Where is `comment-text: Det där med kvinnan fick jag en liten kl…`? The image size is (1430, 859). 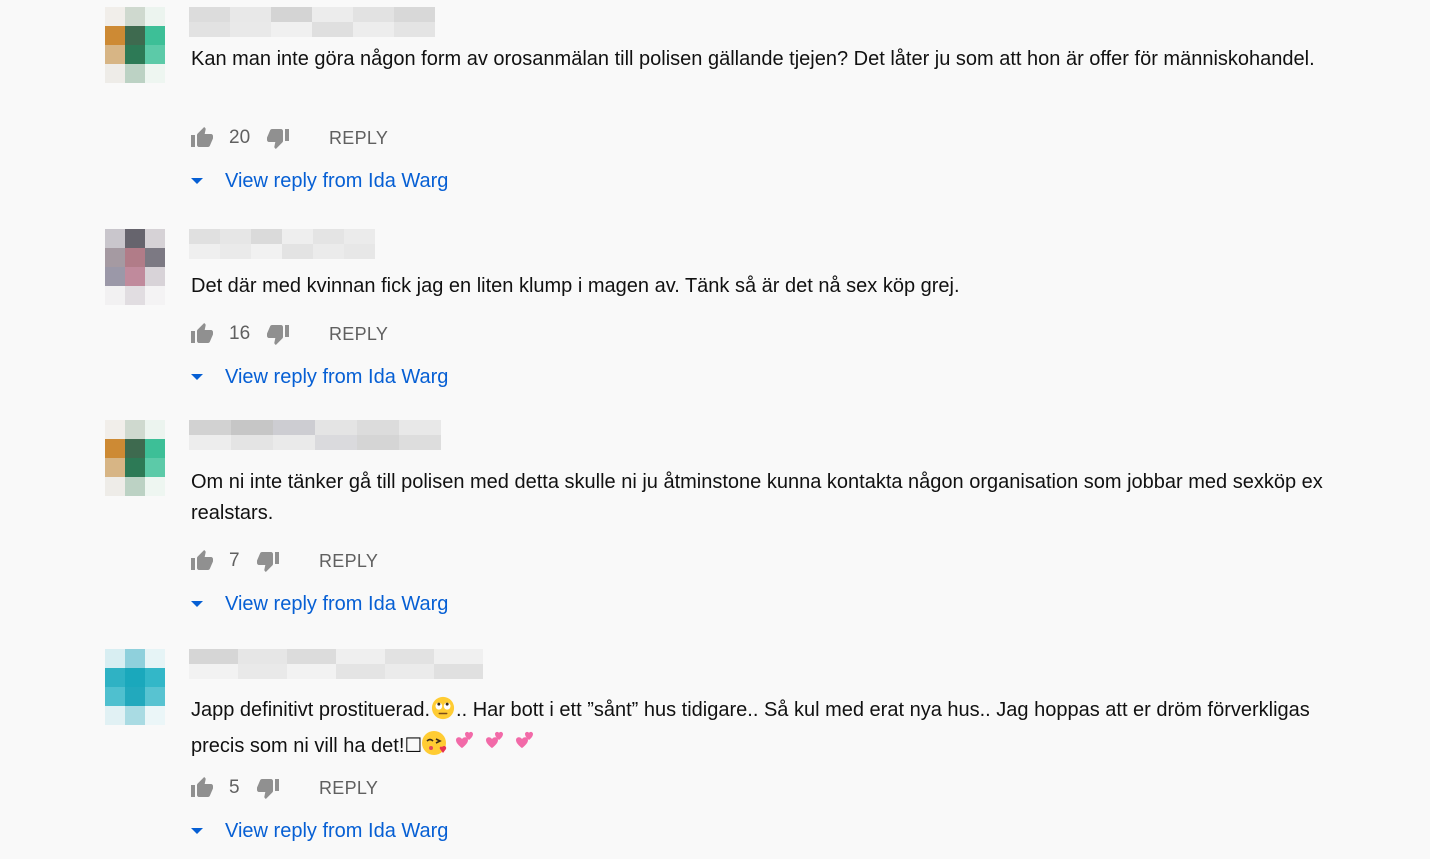
comment-text: Det där med kvinnan fick jag en liten kl… is located at coordinates (575, 286).